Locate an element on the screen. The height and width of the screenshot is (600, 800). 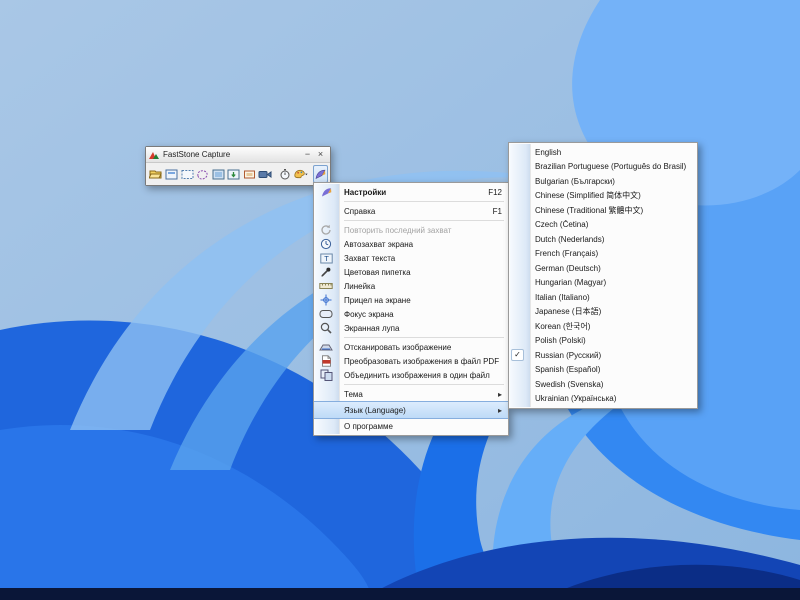
menu-item-color-picker: Цветовая пипетка is located at coordinates (411, 272).